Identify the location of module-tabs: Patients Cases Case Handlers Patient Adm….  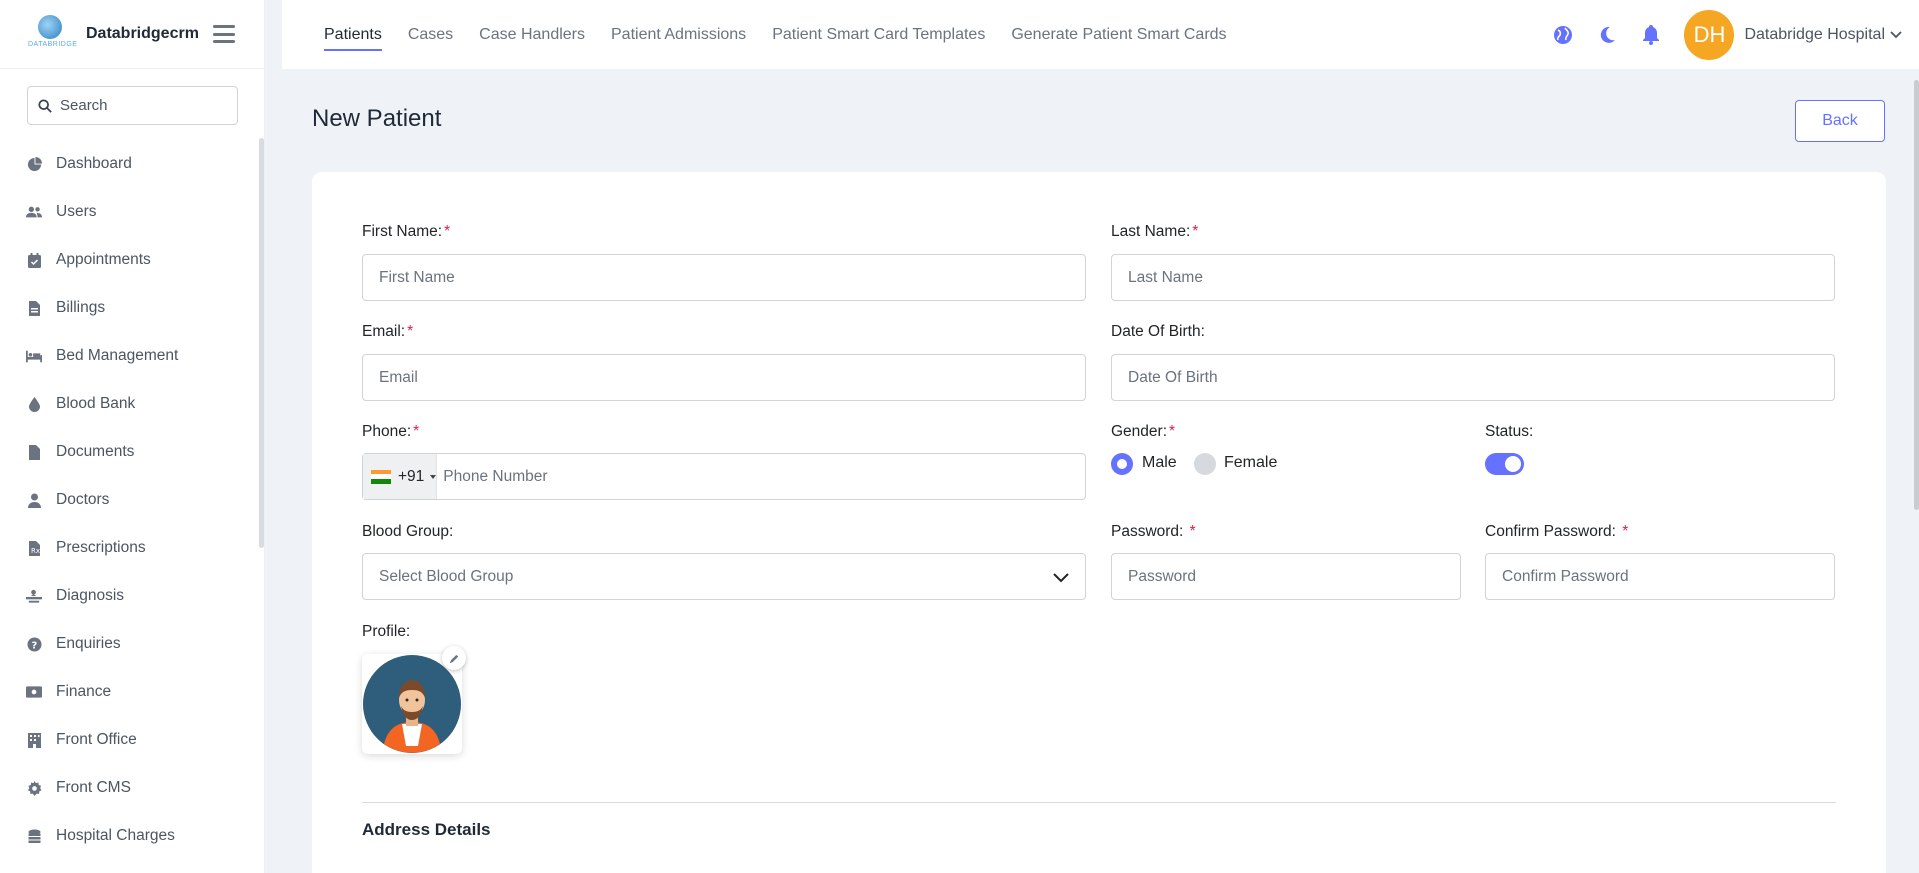
(788, 34).